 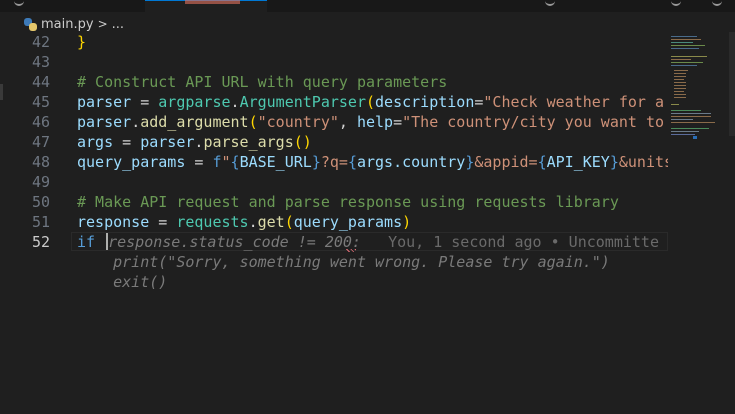 I want to click on breadcrumb-file: main.py, so click(x=67, y=24).